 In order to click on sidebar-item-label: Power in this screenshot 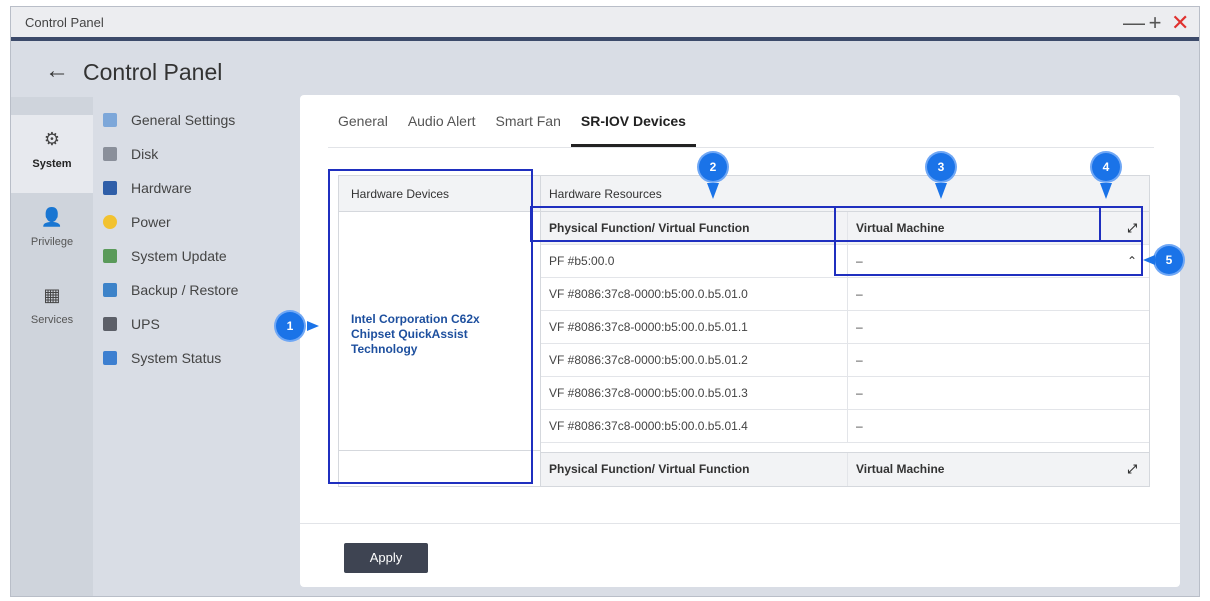, I will do `click(151, 222)`.